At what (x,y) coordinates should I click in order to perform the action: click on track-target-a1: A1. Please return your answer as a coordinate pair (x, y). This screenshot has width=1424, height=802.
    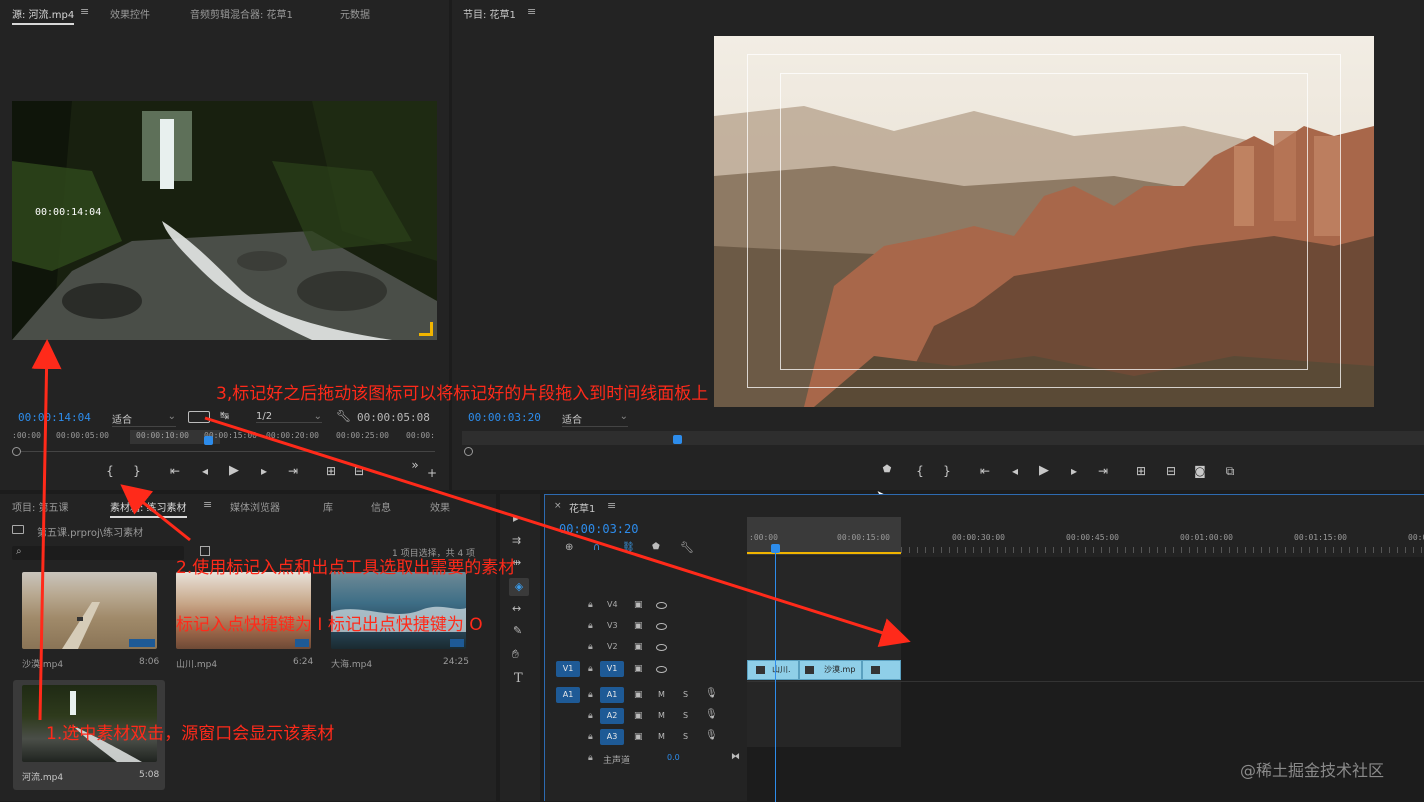
    Looking at the image, I should click on (612, 695).